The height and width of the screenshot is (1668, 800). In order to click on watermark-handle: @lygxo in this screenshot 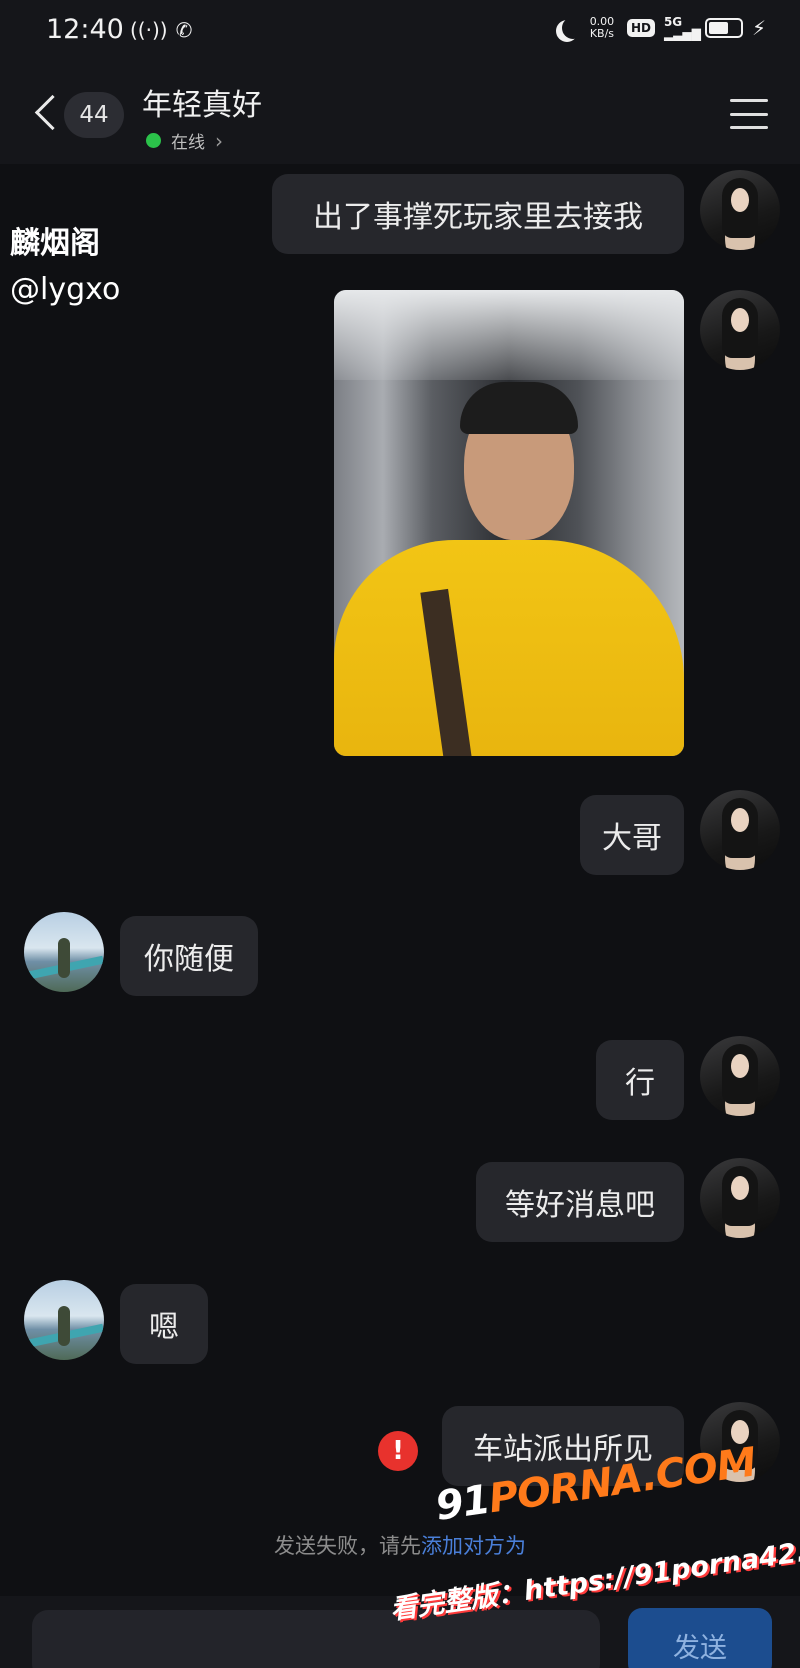, I will do `click(65, 289)`.